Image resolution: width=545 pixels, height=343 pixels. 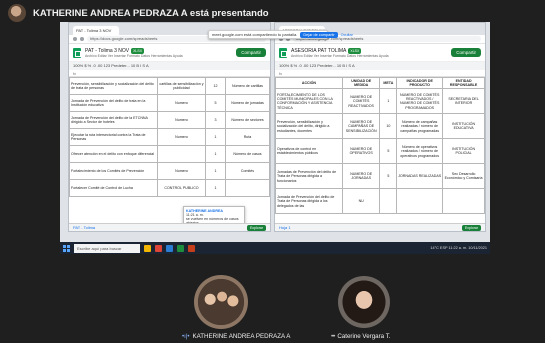 I want to click on sheet-cell: Comités, so click(x=247, y=171).